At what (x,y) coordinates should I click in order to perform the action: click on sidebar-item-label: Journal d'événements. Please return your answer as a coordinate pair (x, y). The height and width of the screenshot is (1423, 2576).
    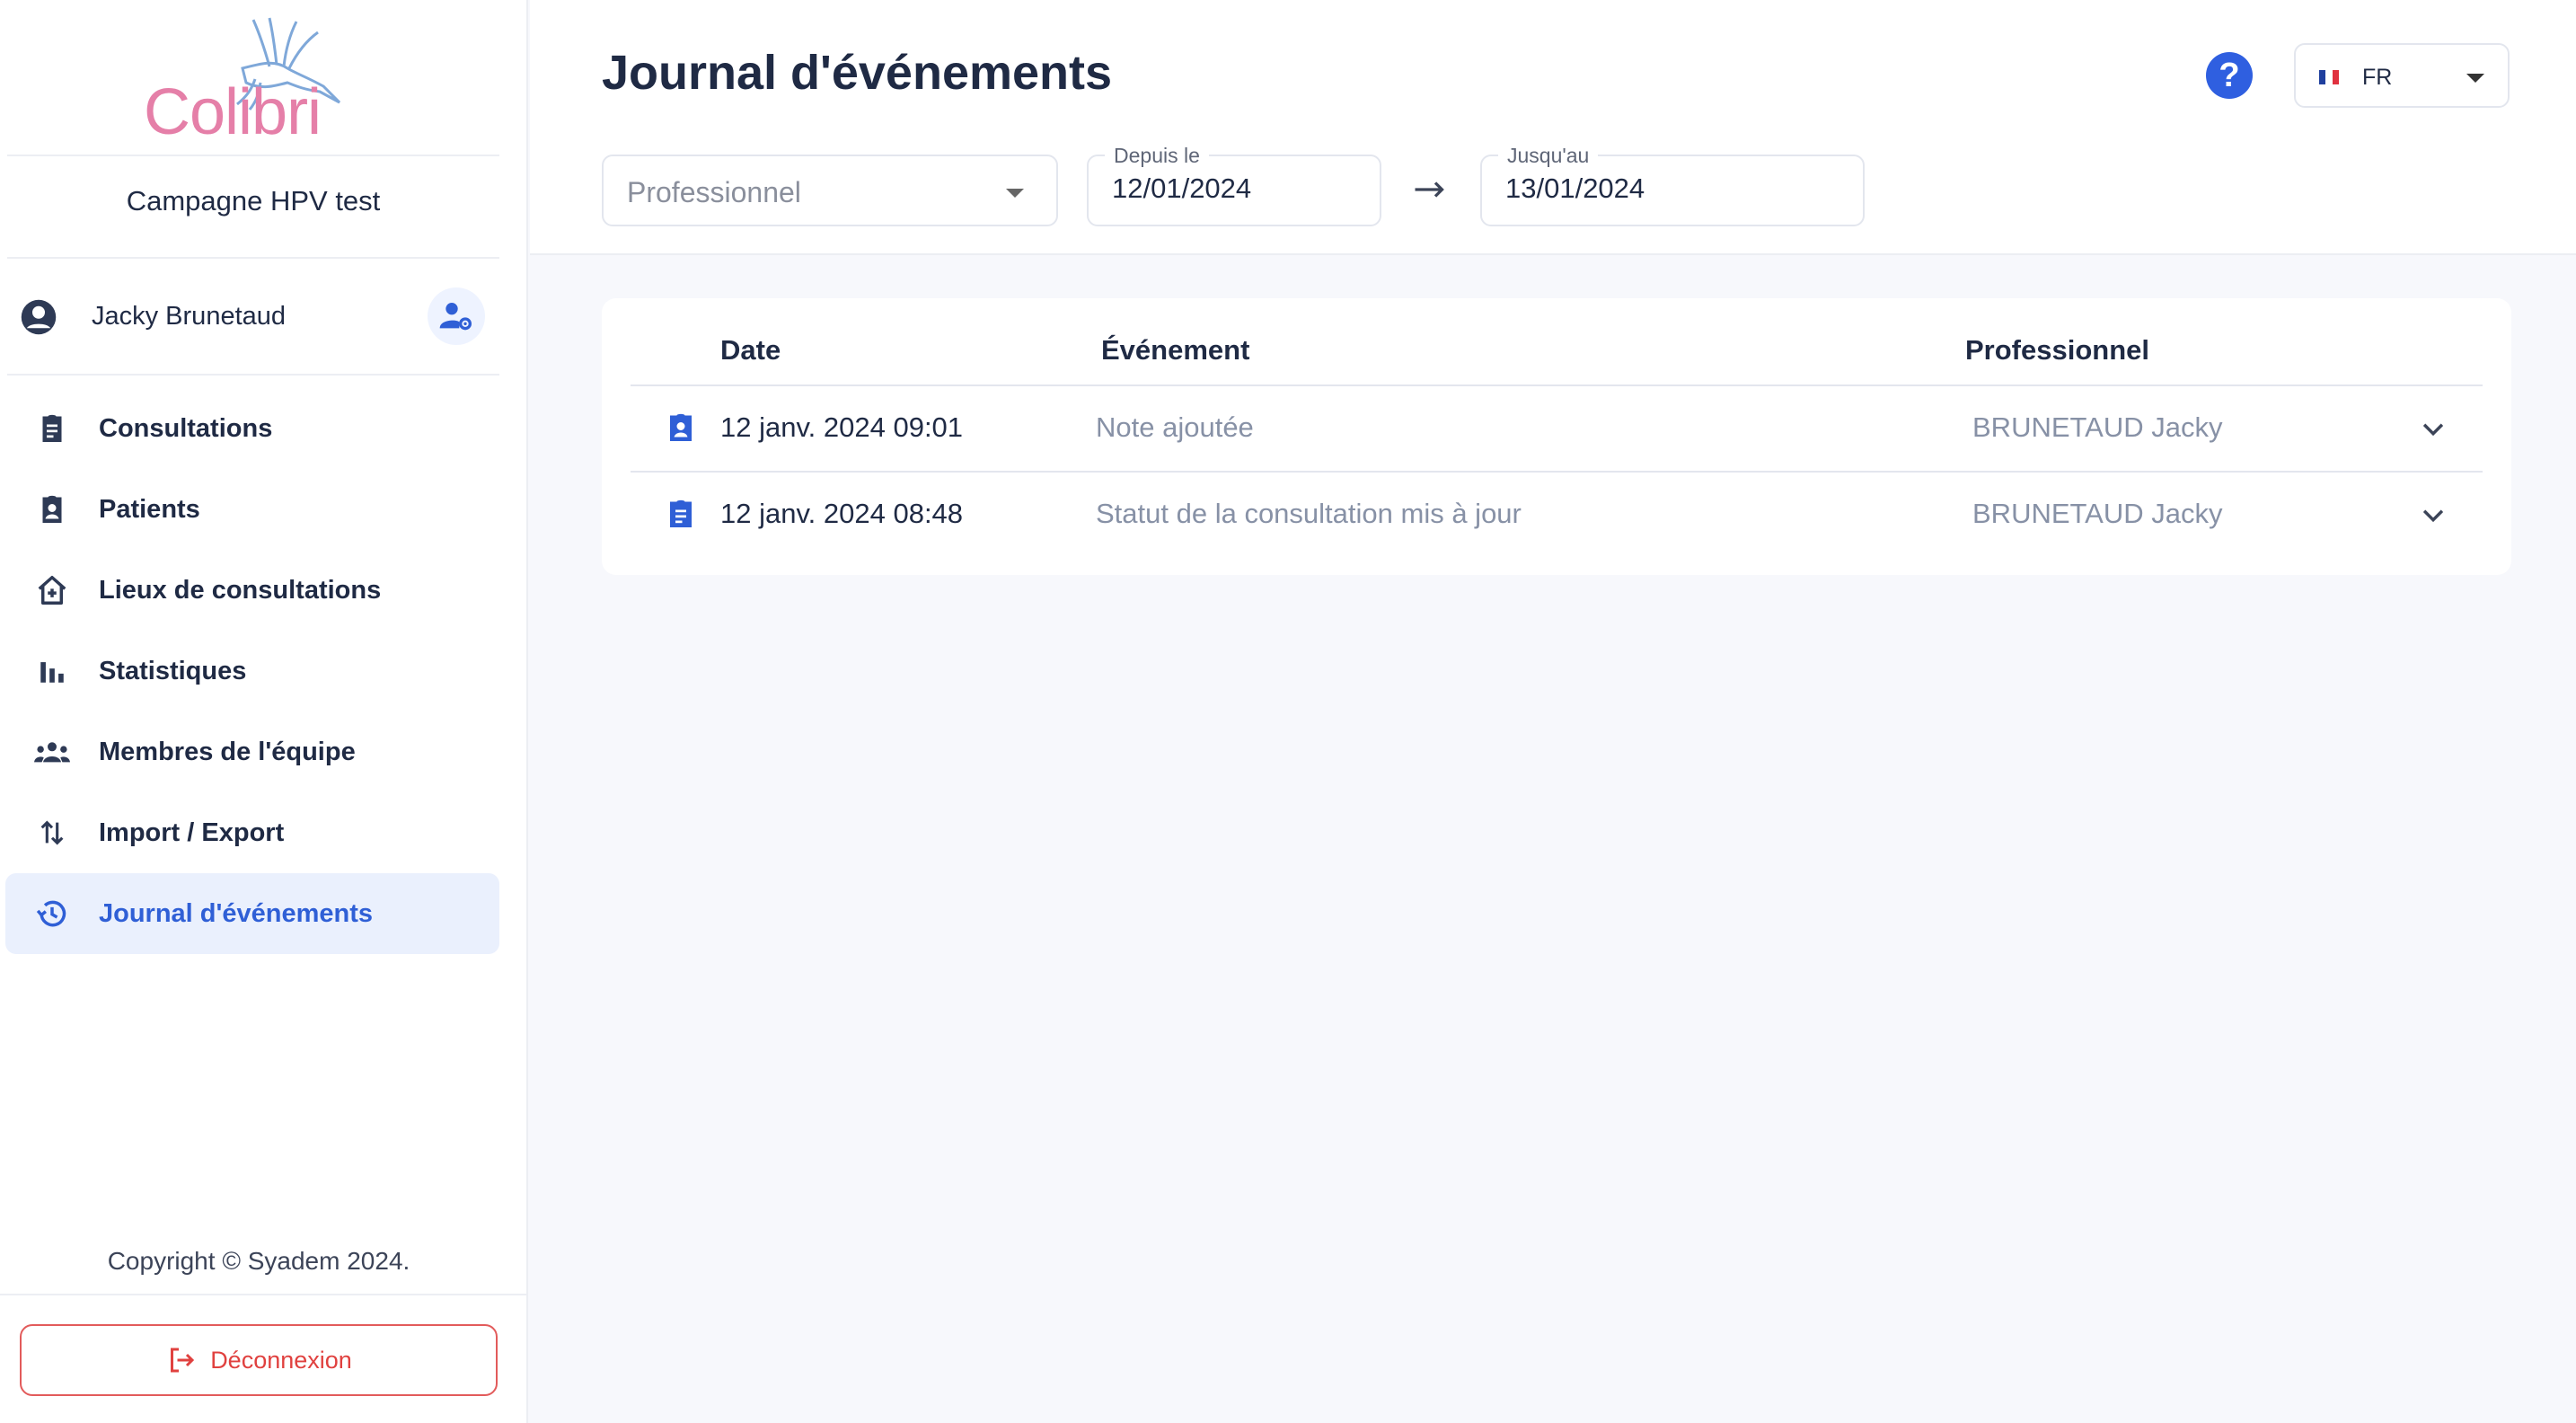
    Looking at the image, I should click on (236, 913).